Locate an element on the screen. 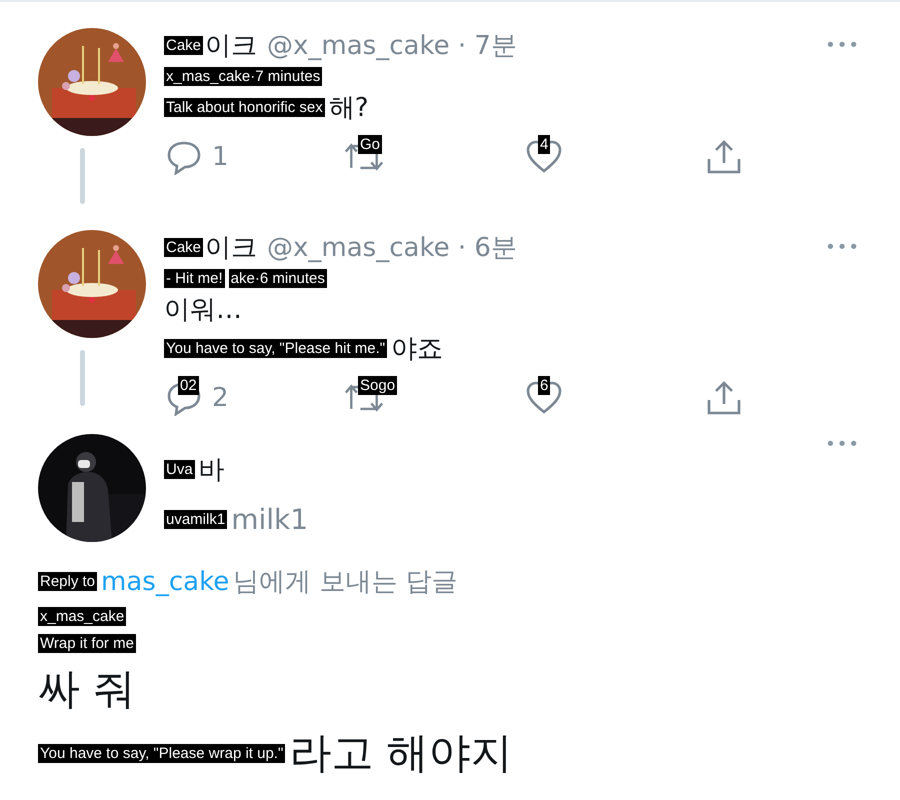  translation-label: 4 is located at coordinates (544, 144).